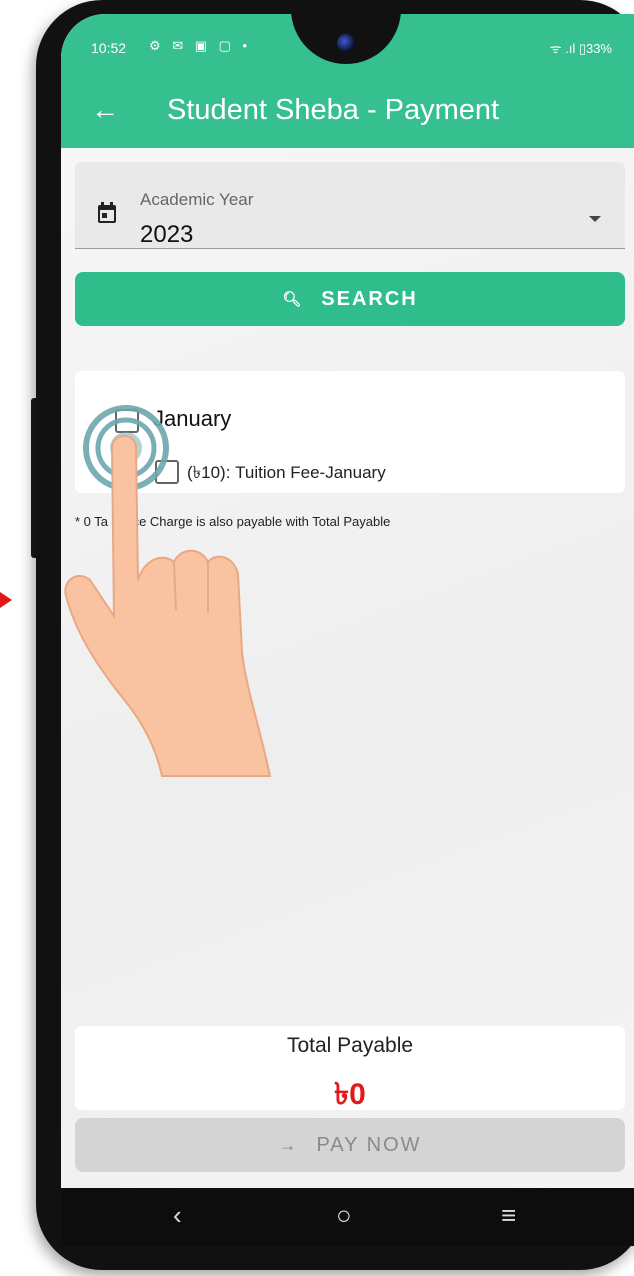 The height and width of the screenshot is (1276, 634). Describe the element at coordinates (177, 1215) in the screenshot. I see `nav-back-icon: ‹` at that location.